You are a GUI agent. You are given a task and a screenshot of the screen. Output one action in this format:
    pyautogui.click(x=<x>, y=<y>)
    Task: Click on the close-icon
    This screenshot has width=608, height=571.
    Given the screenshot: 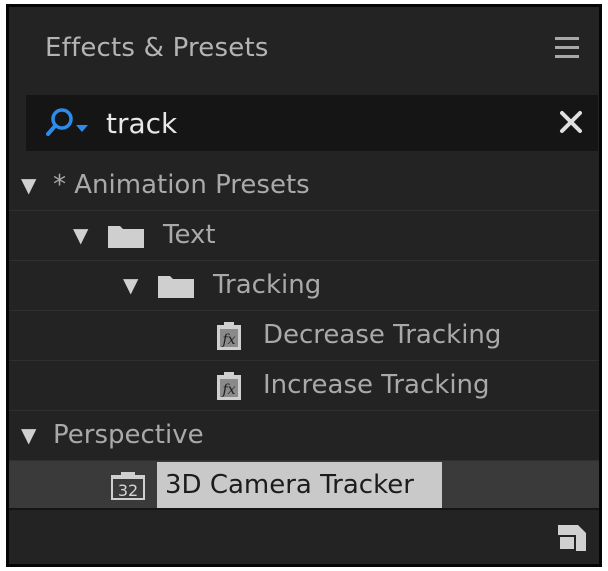 What is the action you would take?
    pyautogui.click(x=571, y=122)
    